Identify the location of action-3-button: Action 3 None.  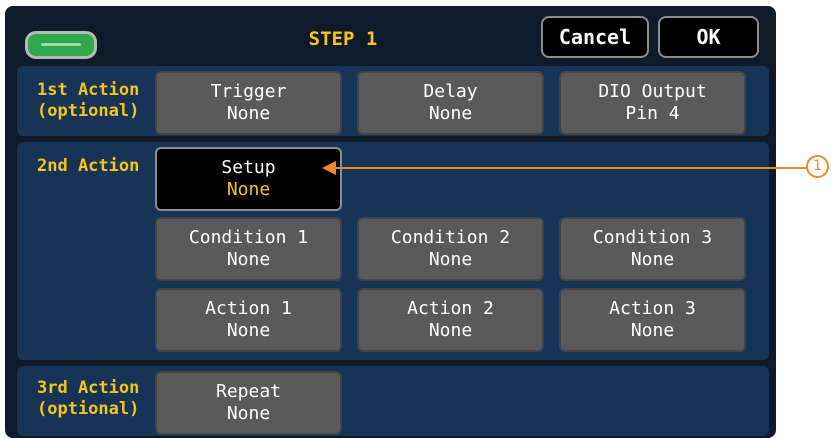
(652, 320).